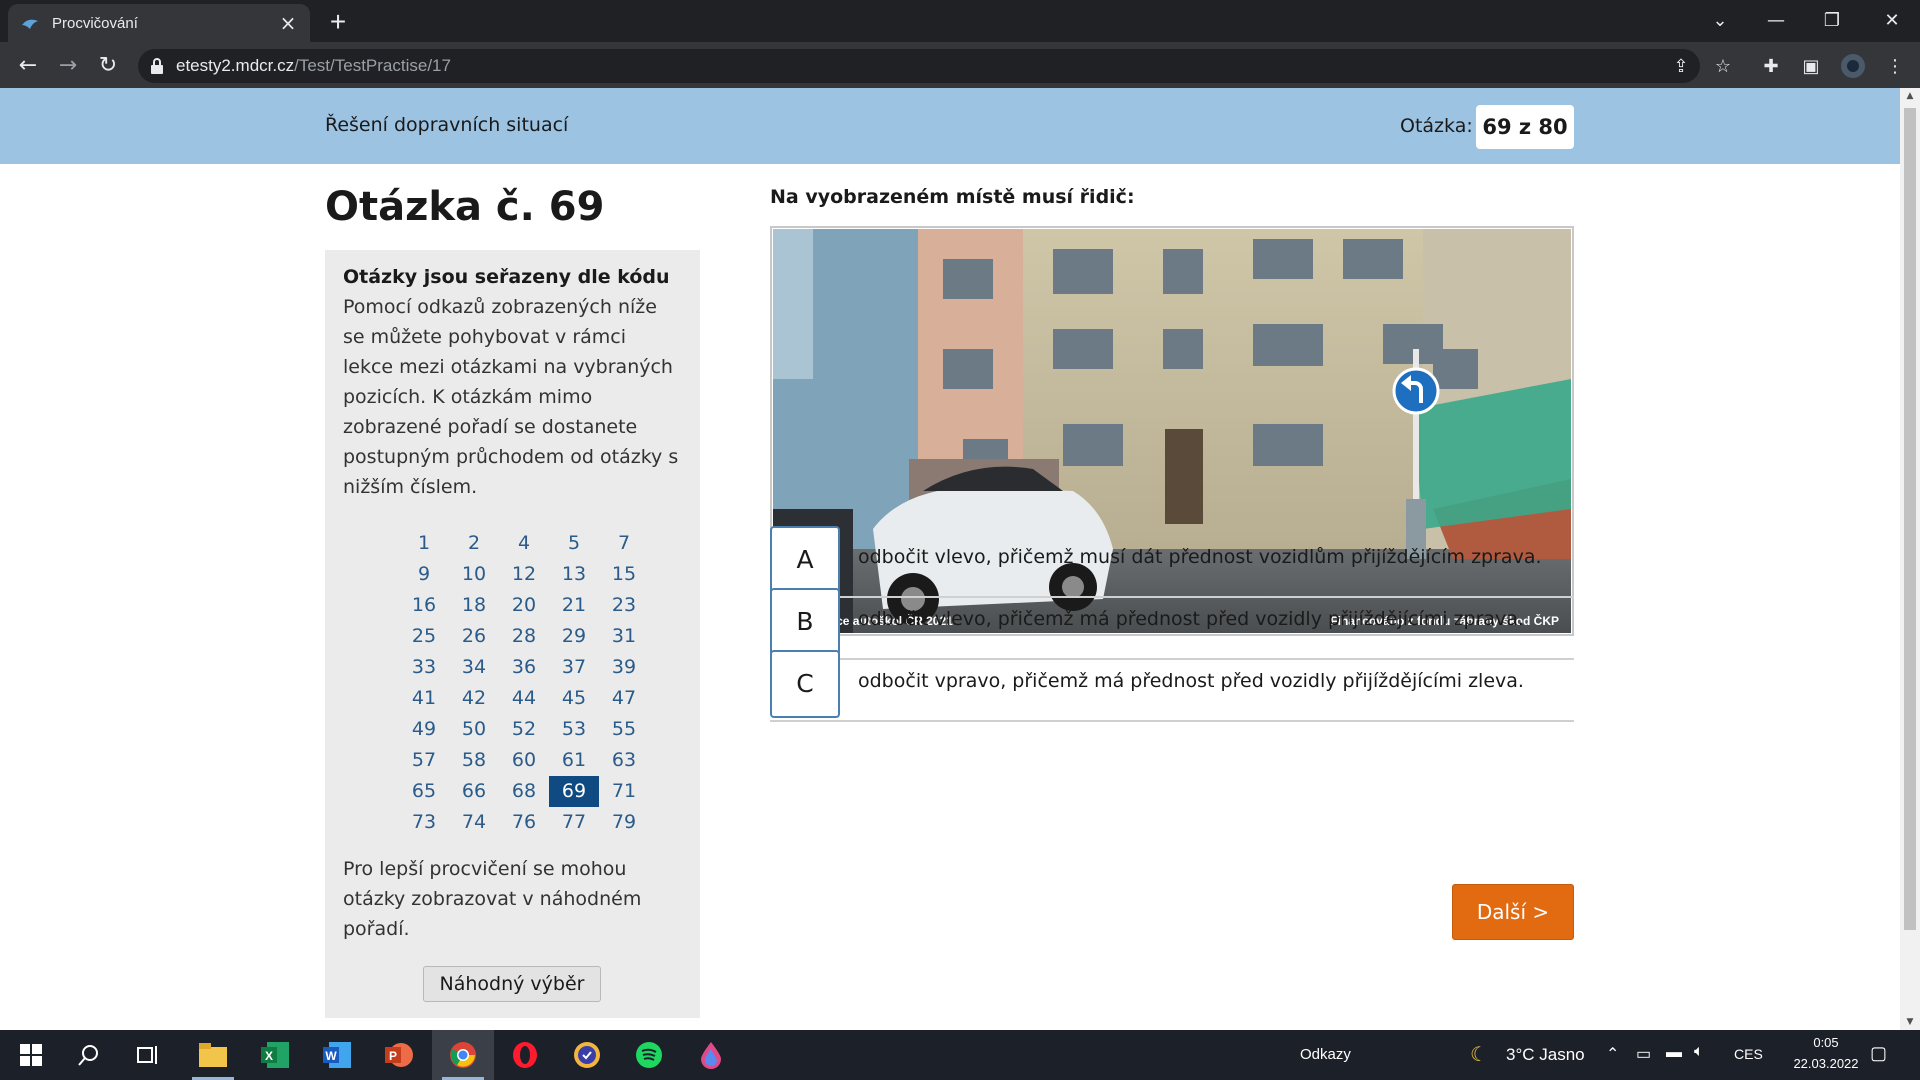 The image size is (1920, 1080). Describe the element at coordinates (624, 698) in the screenshot. I see `question-link: 47` at that location.